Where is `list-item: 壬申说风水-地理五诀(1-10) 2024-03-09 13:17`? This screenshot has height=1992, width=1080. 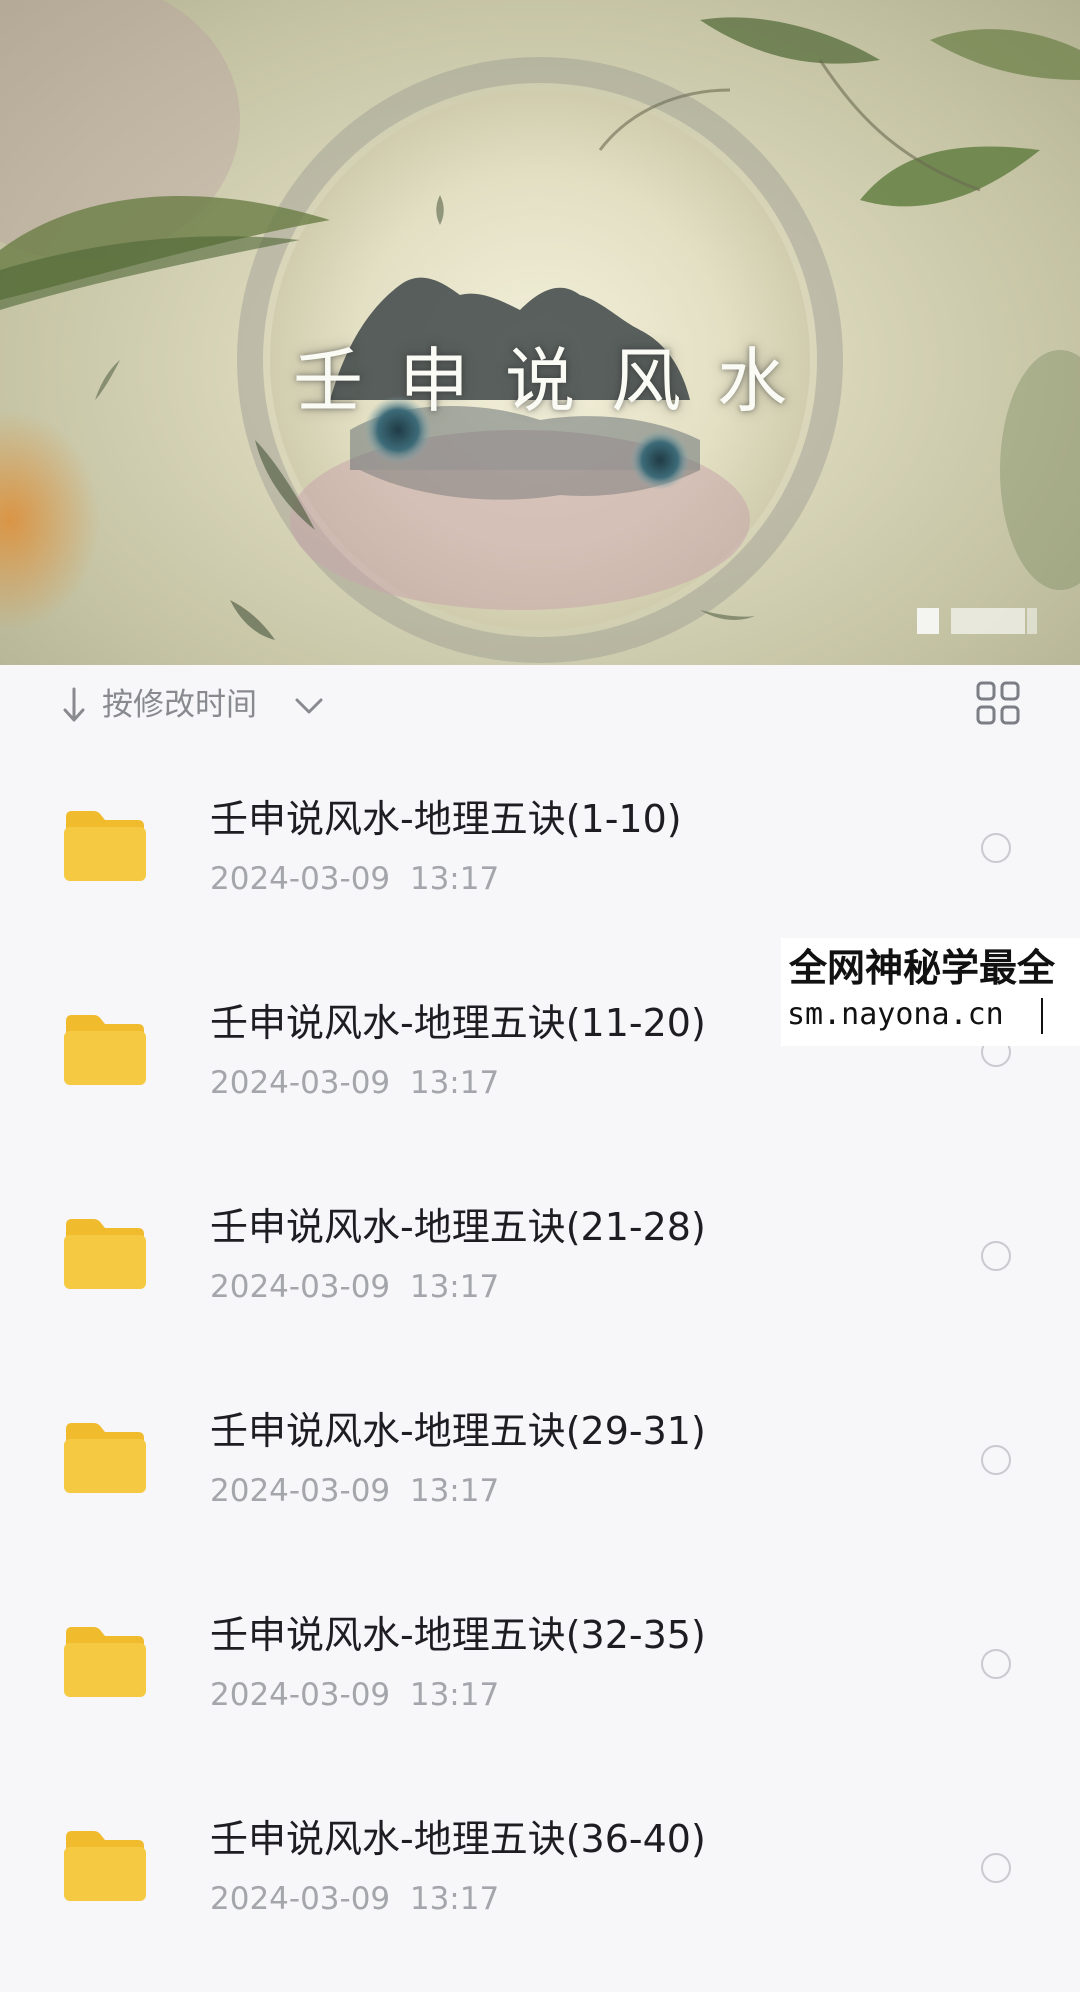 list-item: 壬申说风水-地理五诀(1-10) 2024-03-09 13:17 is located at coordinates (540, 851).